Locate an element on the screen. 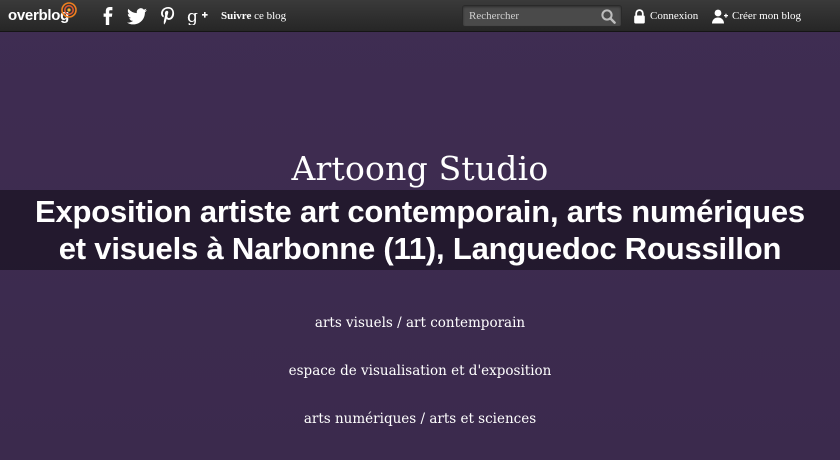  login-label: Connexion is located at coordinates (674, 16).